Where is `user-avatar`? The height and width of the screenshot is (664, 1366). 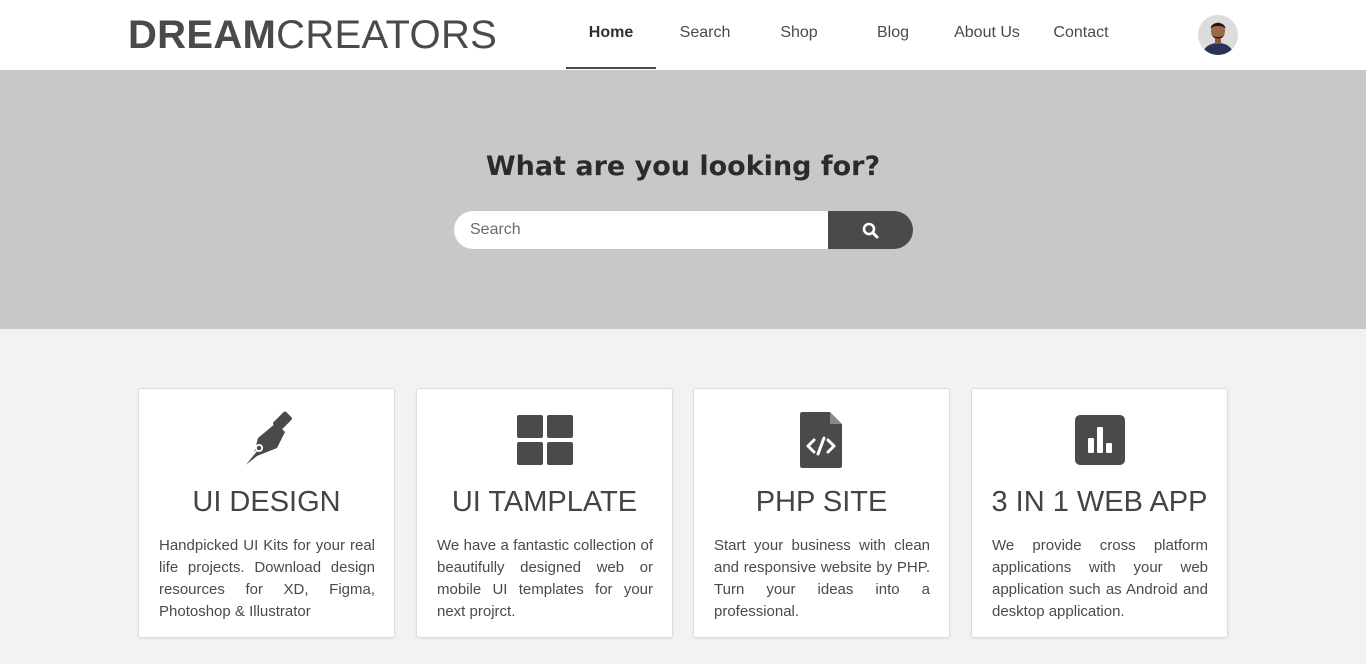 user-avatar is located at coordinates (1218, 35).